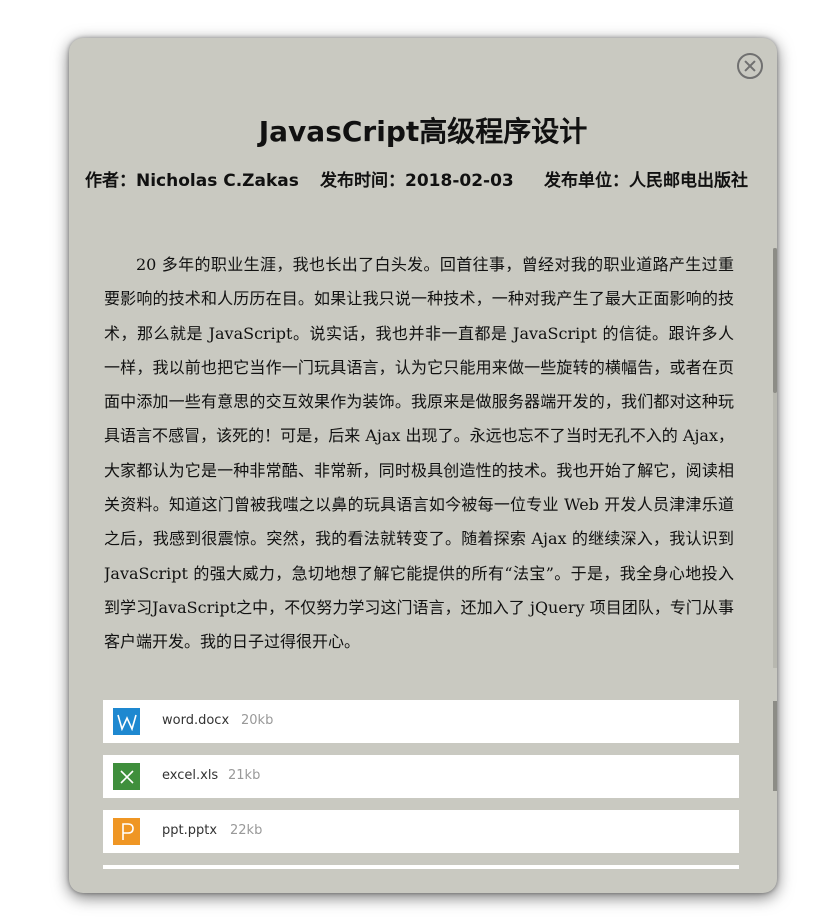 The image size is (833, 924). What do you see at coordinates (417, 181) in the screenshot?
I see `publish-date-label: 发布时间：2018-02-03` at bounding box center [417, 181].